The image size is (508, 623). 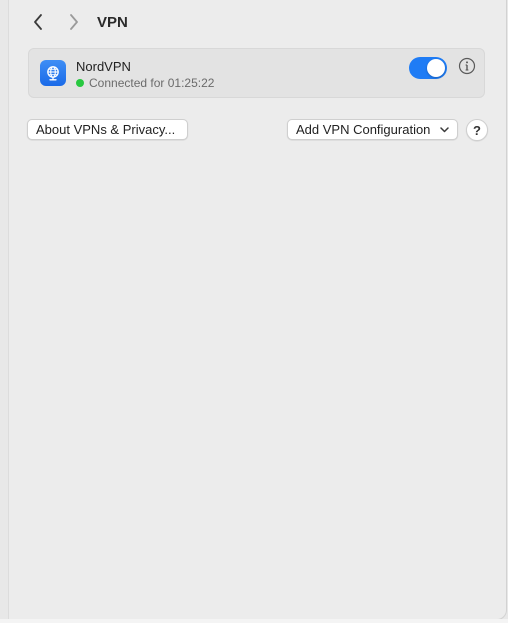 What do you see at coordinates (436, 68) in the screenshot?
I see `toggle-knob` at bounding box center [436, 68].